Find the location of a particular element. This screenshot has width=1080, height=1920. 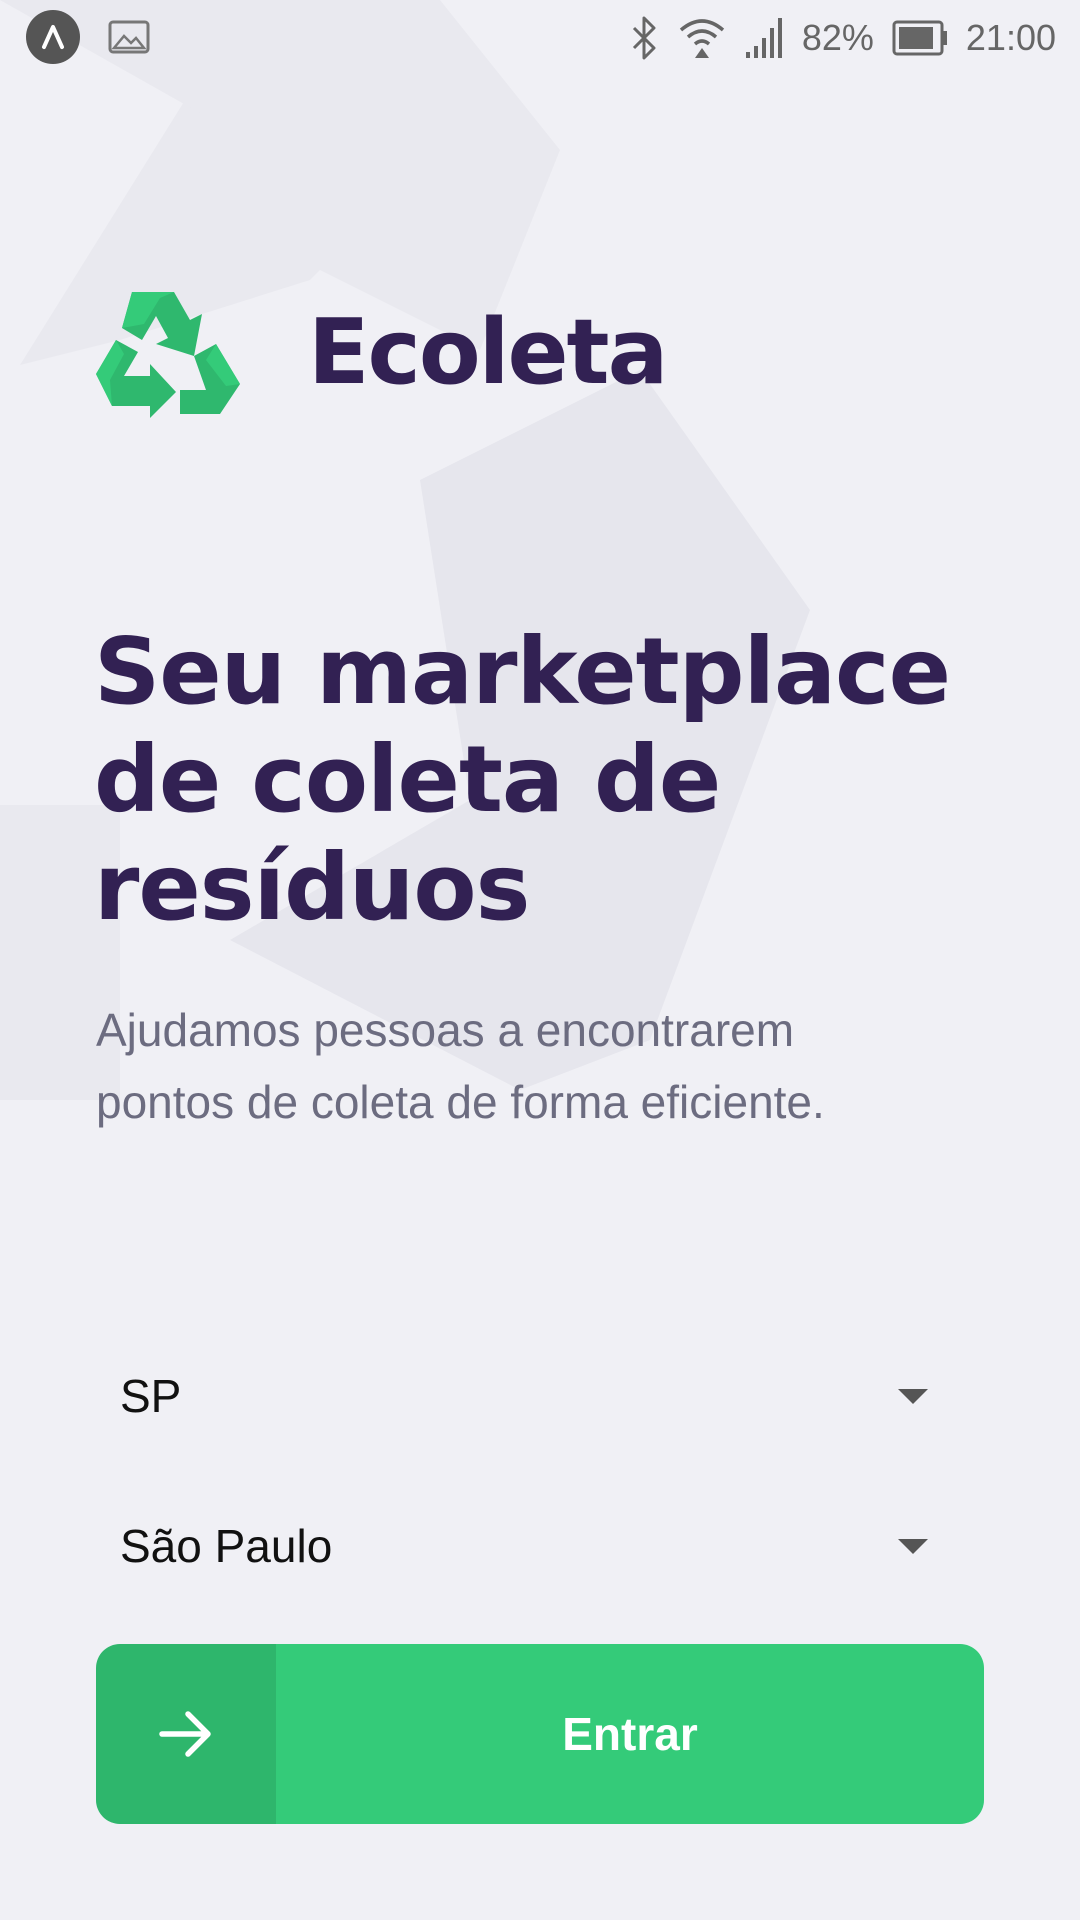

title-line: resíduos is located at coordinates (312, 887).